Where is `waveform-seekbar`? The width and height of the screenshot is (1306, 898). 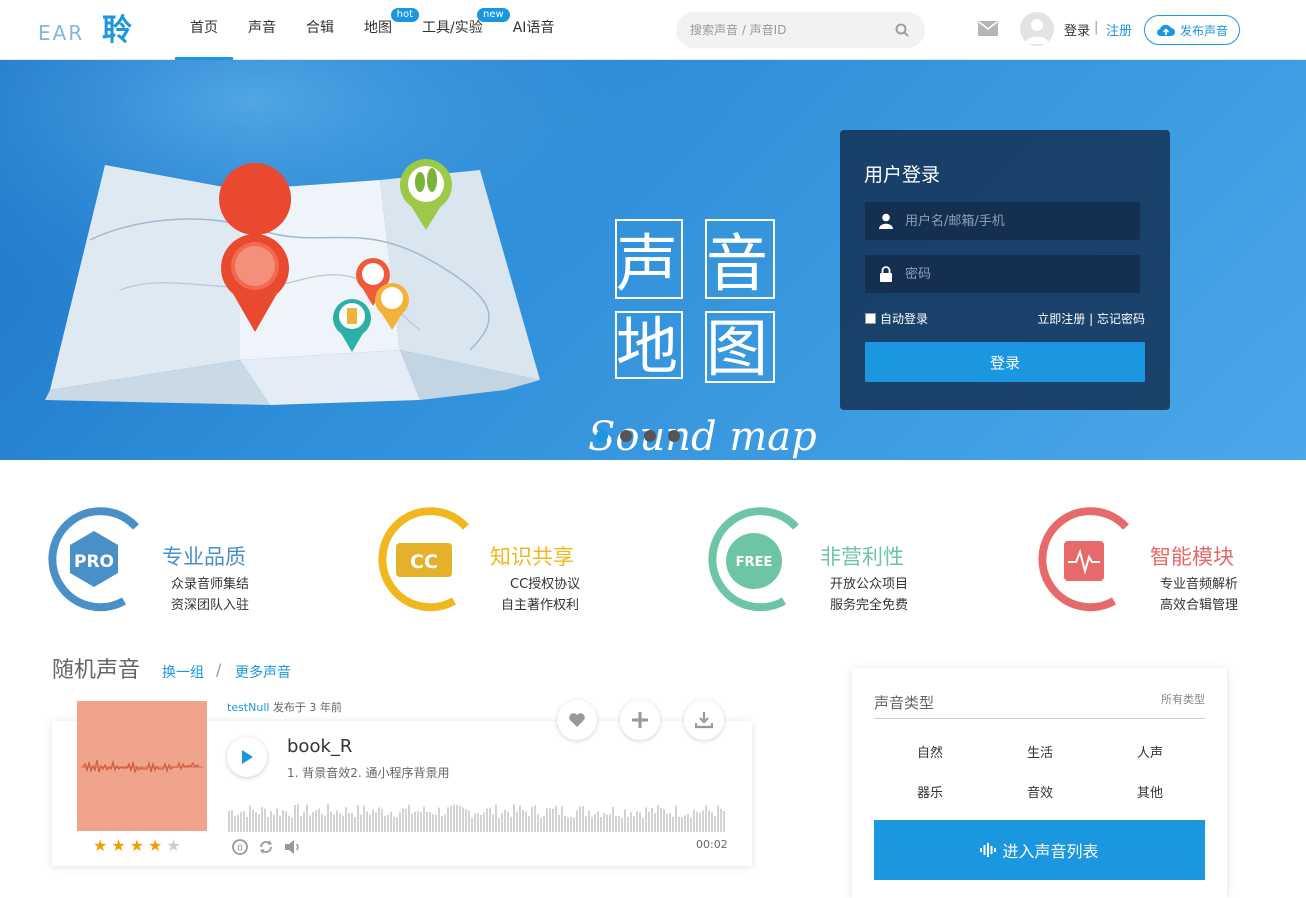 waveform-seekbar is located at coordinates (478, 814).